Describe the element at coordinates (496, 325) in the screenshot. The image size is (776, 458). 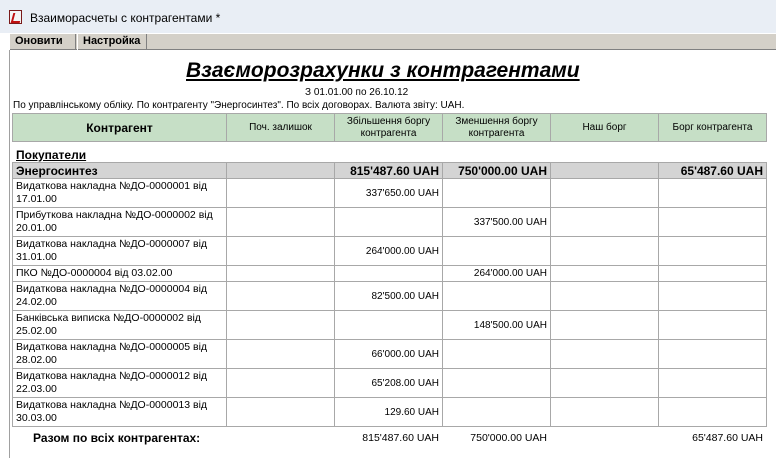
I see `doc-decrease: 148'500.00 UAH` at that location.